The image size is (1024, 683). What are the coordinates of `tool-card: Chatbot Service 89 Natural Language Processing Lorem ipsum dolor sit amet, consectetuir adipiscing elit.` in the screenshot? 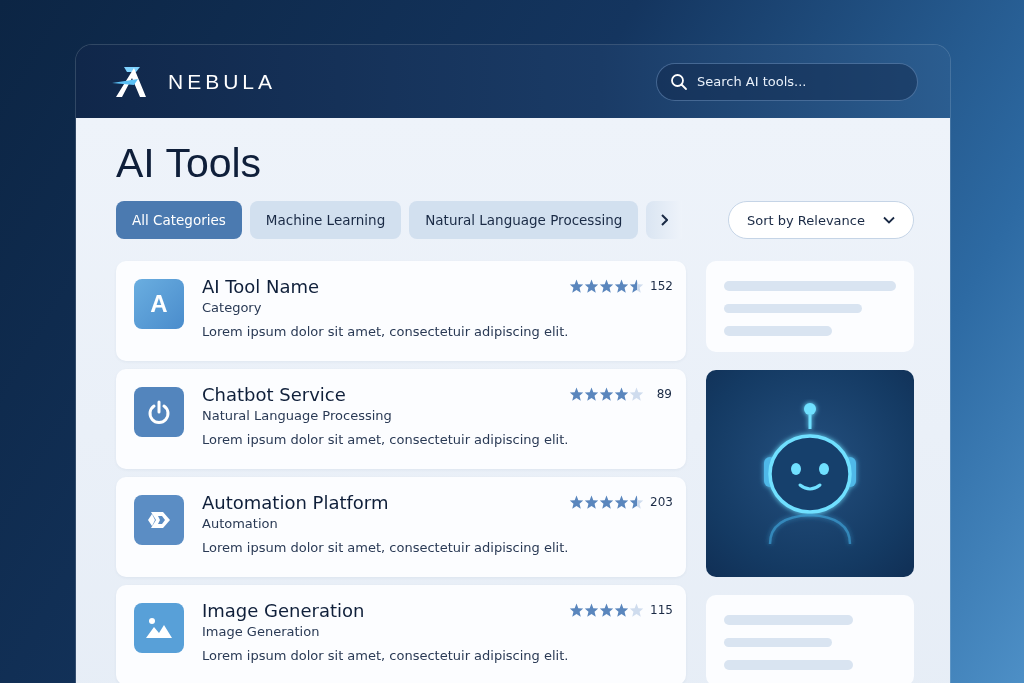 It's located at (401, 419).